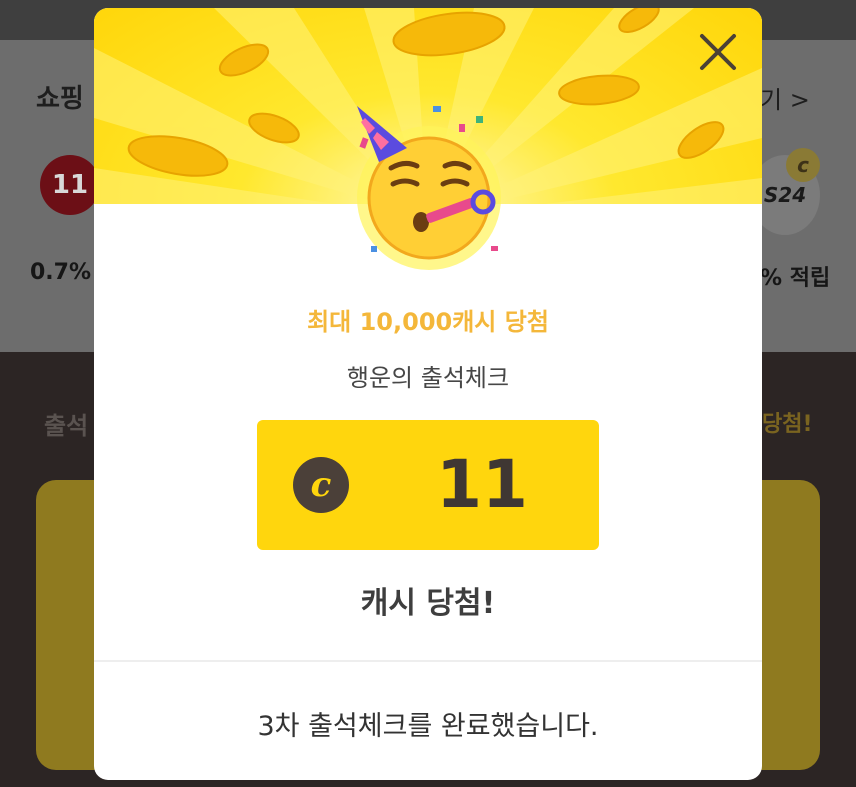 This screenshot has width=856, height=787. I want to click on cash-amount: 11, so click(482, 484).